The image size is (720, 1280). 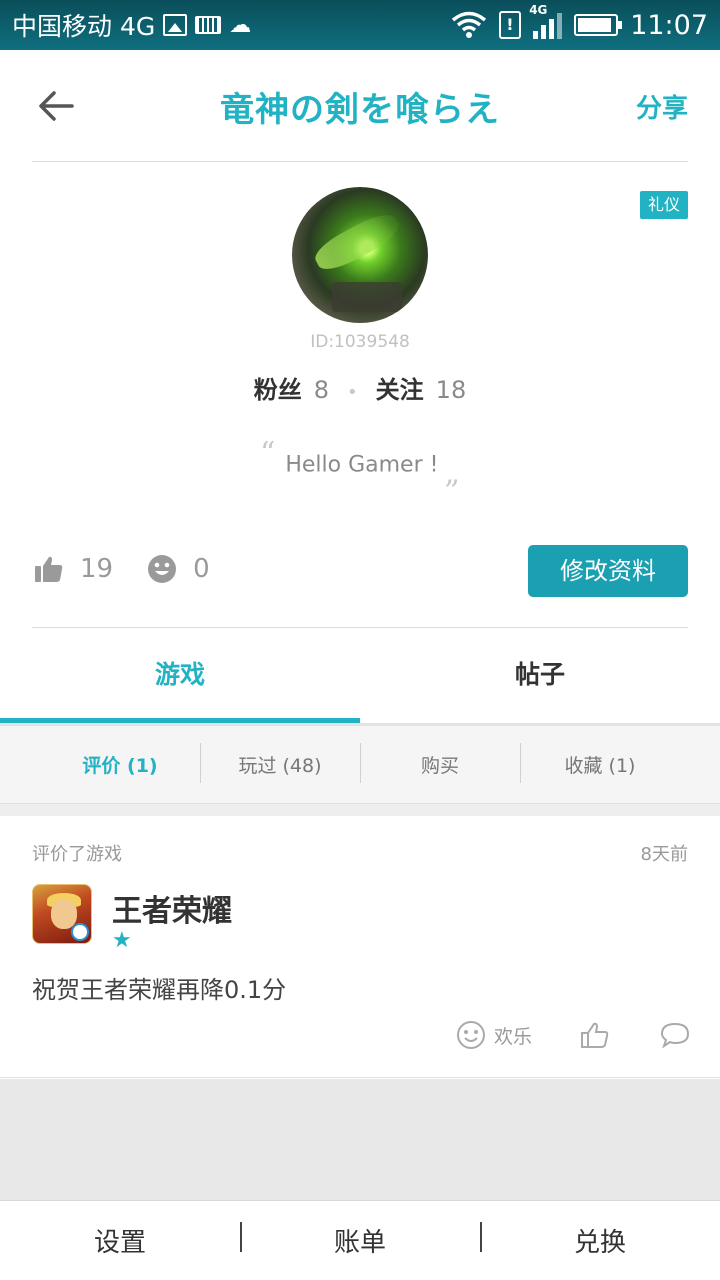 I want to click on happy-face-icon, so click(x=470, y=1035).